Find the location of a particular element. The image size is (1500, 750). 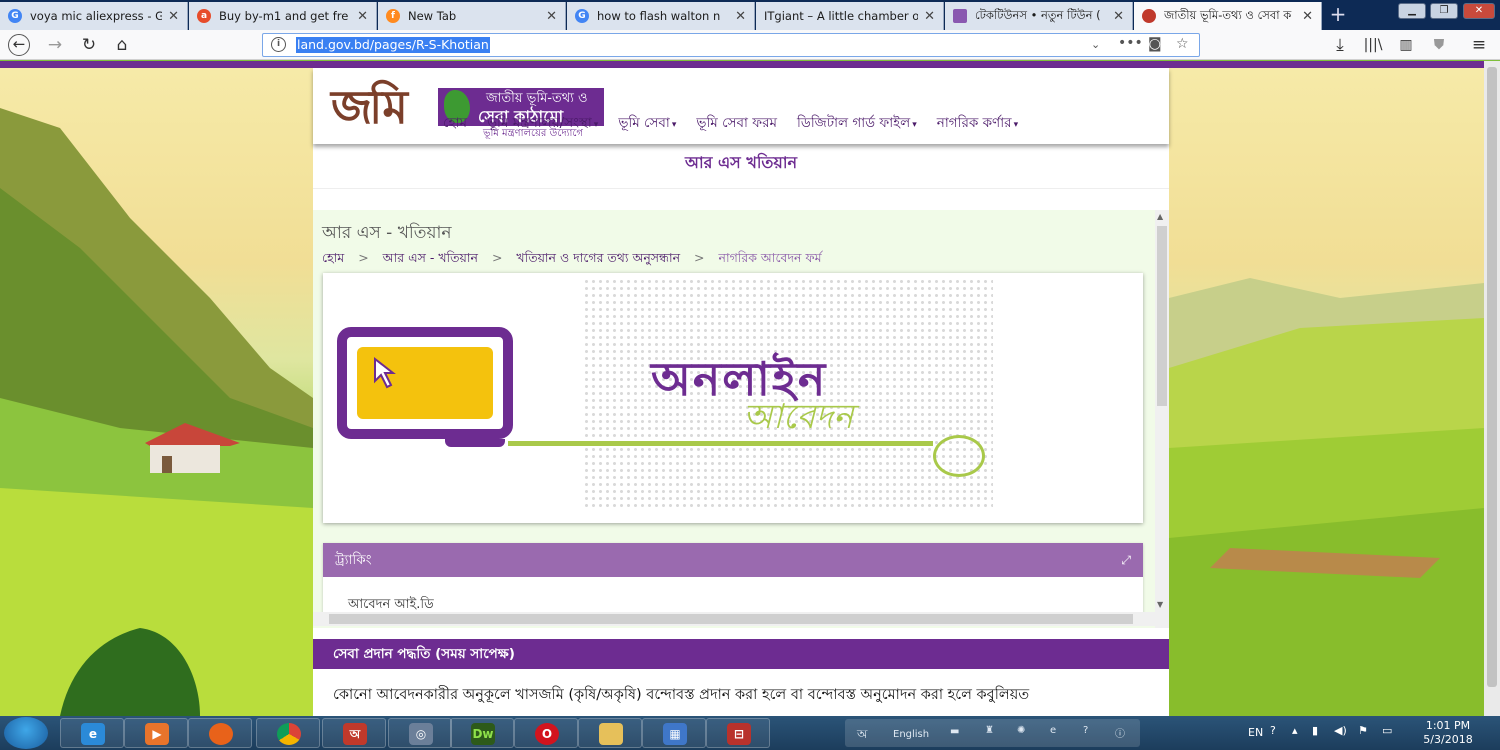

firefox-icon is located at coordinates (221, 734).